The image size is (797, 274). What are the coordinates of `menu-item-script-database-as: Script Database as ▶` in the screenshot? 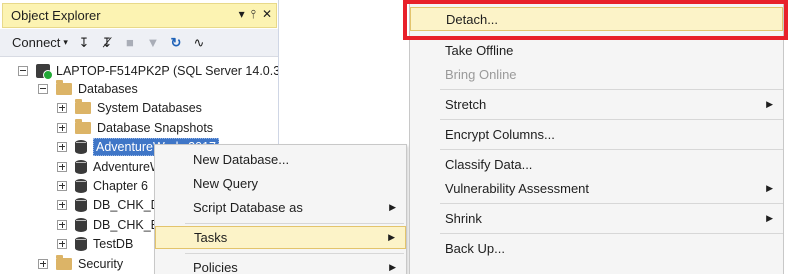 It's located at (280, 207).